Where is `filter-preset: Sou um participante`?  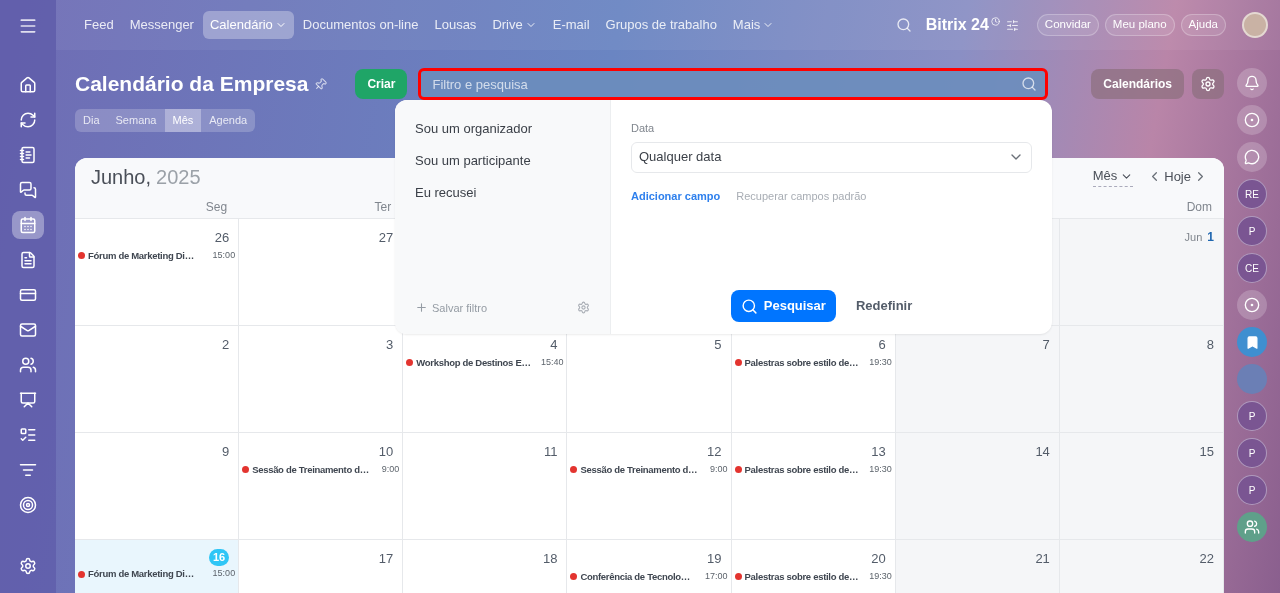
filter-preset: Sou um participante is located at coordinates (502, 161).